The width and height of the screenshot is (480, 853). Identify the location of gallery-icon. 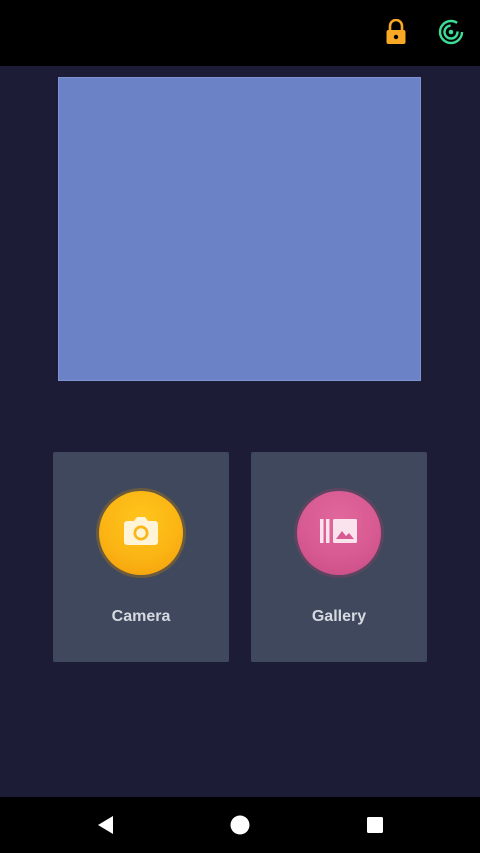
(339, 533).